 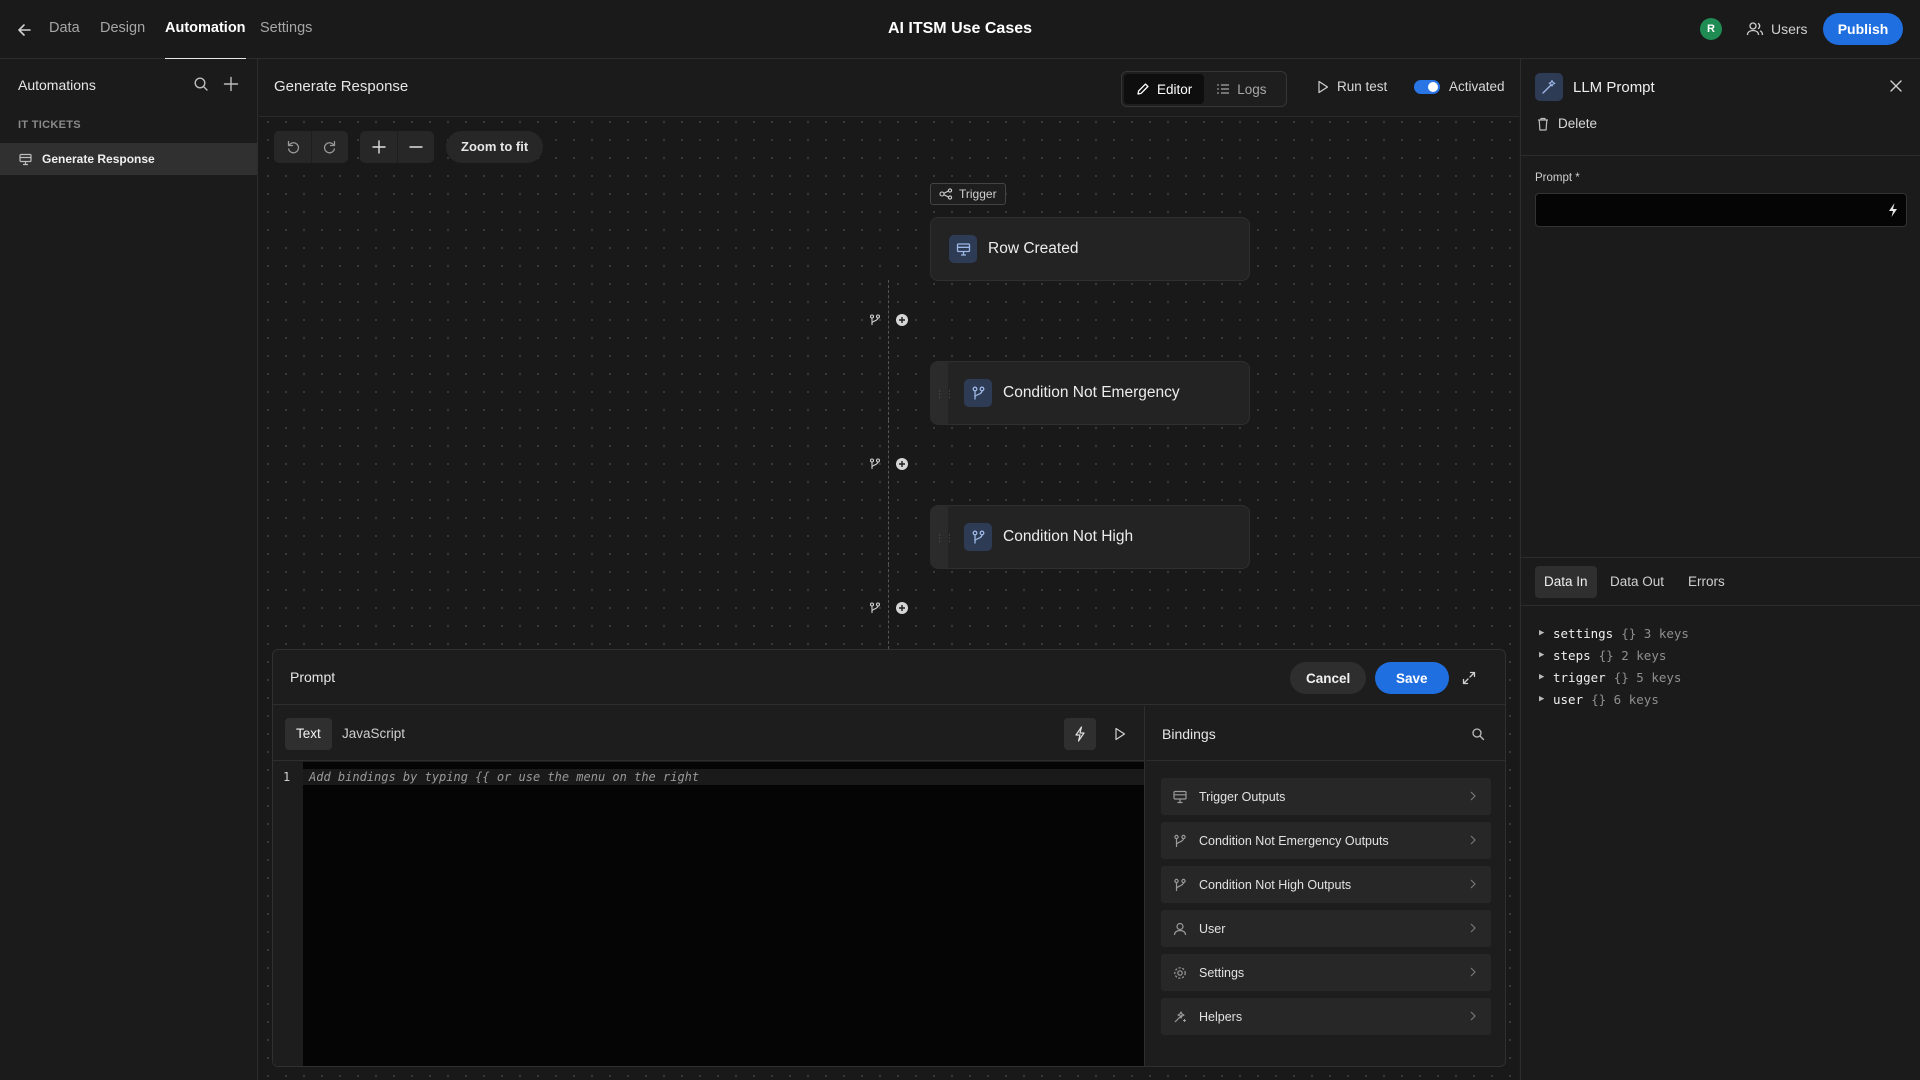 I want to click on nav-tab-settings: Settings, so click(x=286, y=29).